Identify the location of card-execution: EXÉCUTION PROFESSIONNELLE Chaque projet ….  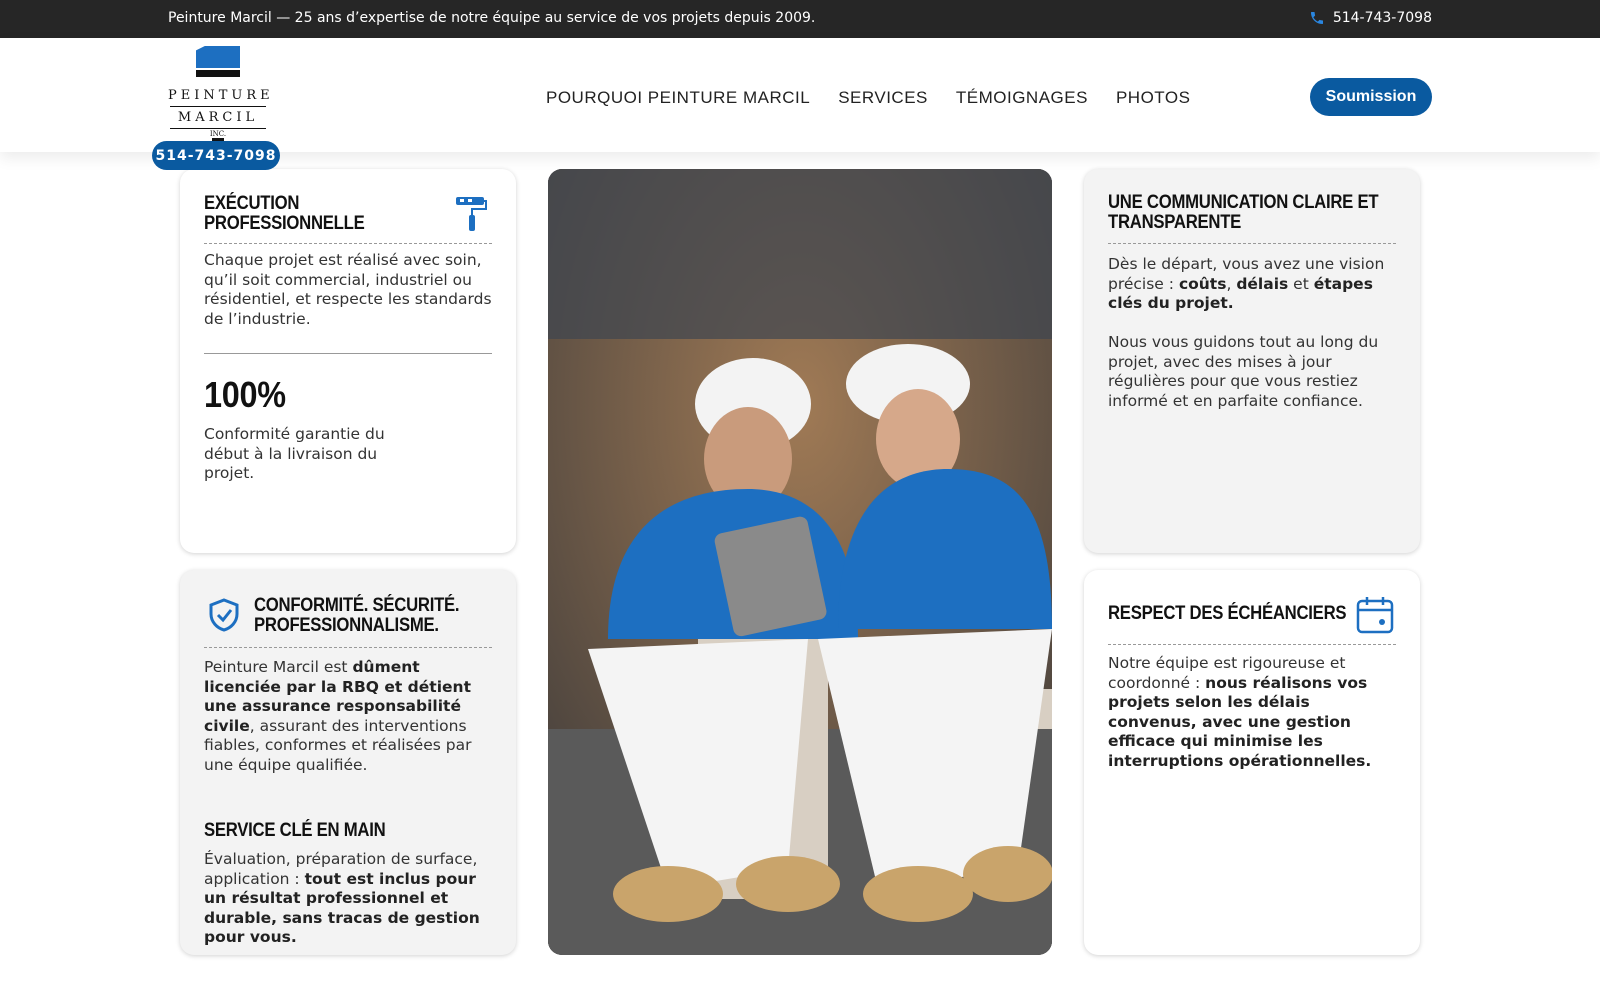
(348, 361).